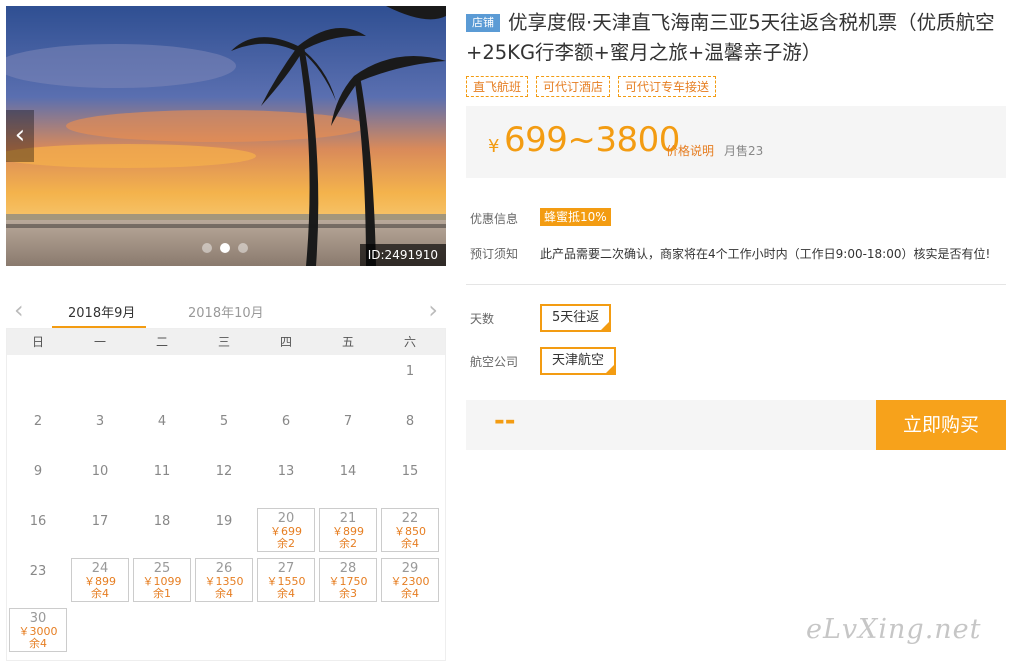  What do you see at coordinates (286, 543) in the screenshot?
I see `day-remaining: 余2` at bounding box center [286, 543].